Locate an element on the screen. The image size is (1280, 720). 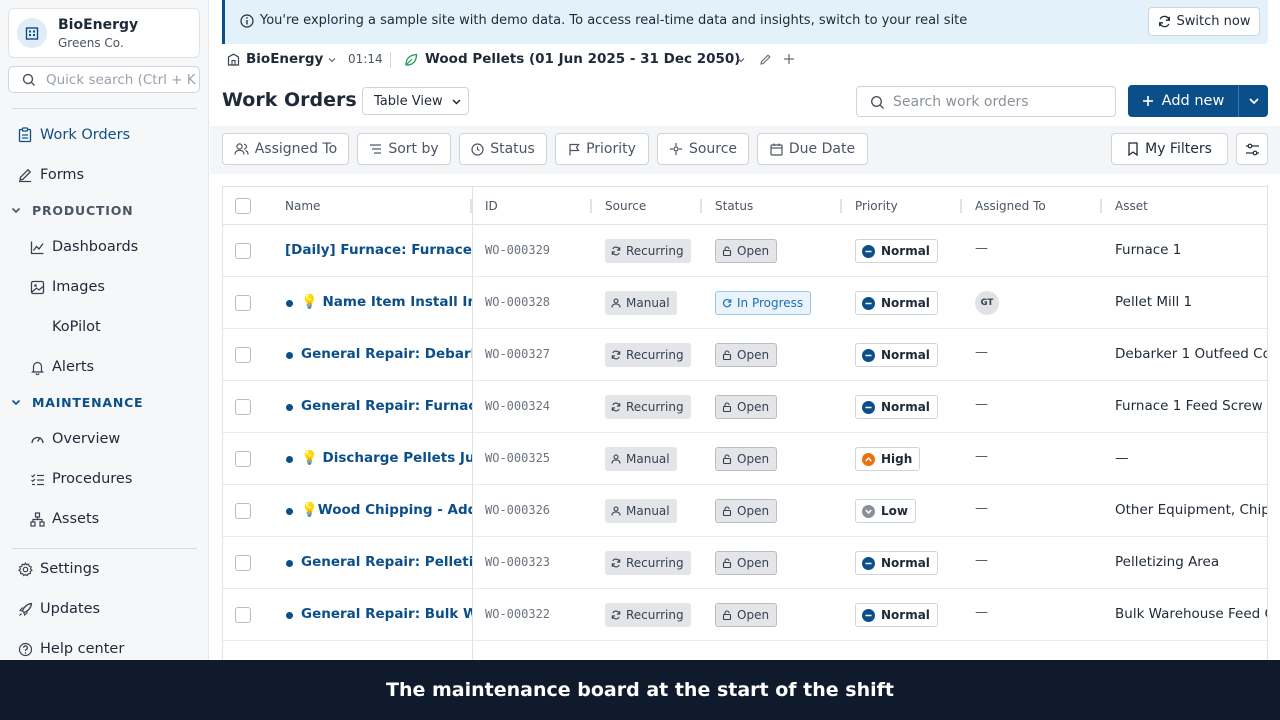
add-new-dropdown is located at coordinates (1253, 101).